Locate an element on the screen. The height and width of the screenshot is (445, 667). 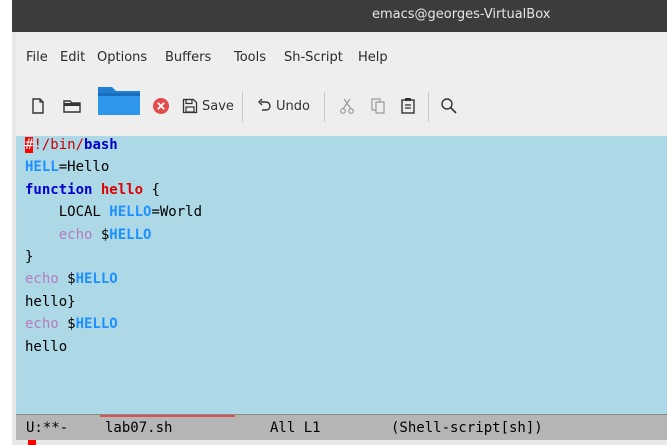
folder-icon is located at coordinates (119, 99).